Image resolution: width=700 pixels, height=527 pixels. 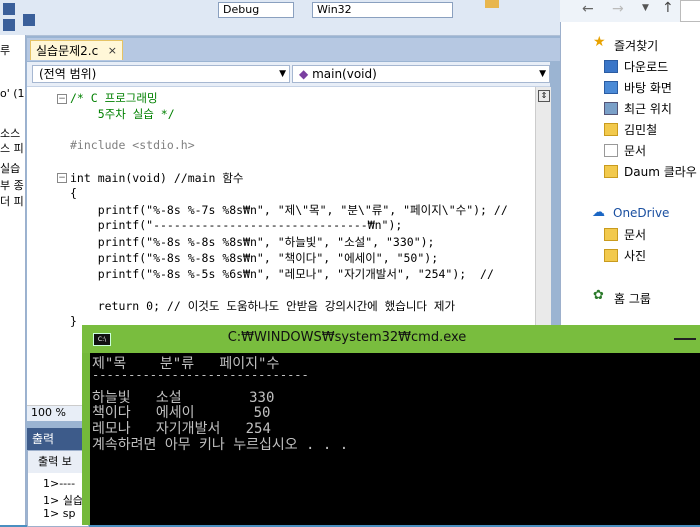 I want to click on explorer-item: 최근 위치, so click(x=648, y=108).